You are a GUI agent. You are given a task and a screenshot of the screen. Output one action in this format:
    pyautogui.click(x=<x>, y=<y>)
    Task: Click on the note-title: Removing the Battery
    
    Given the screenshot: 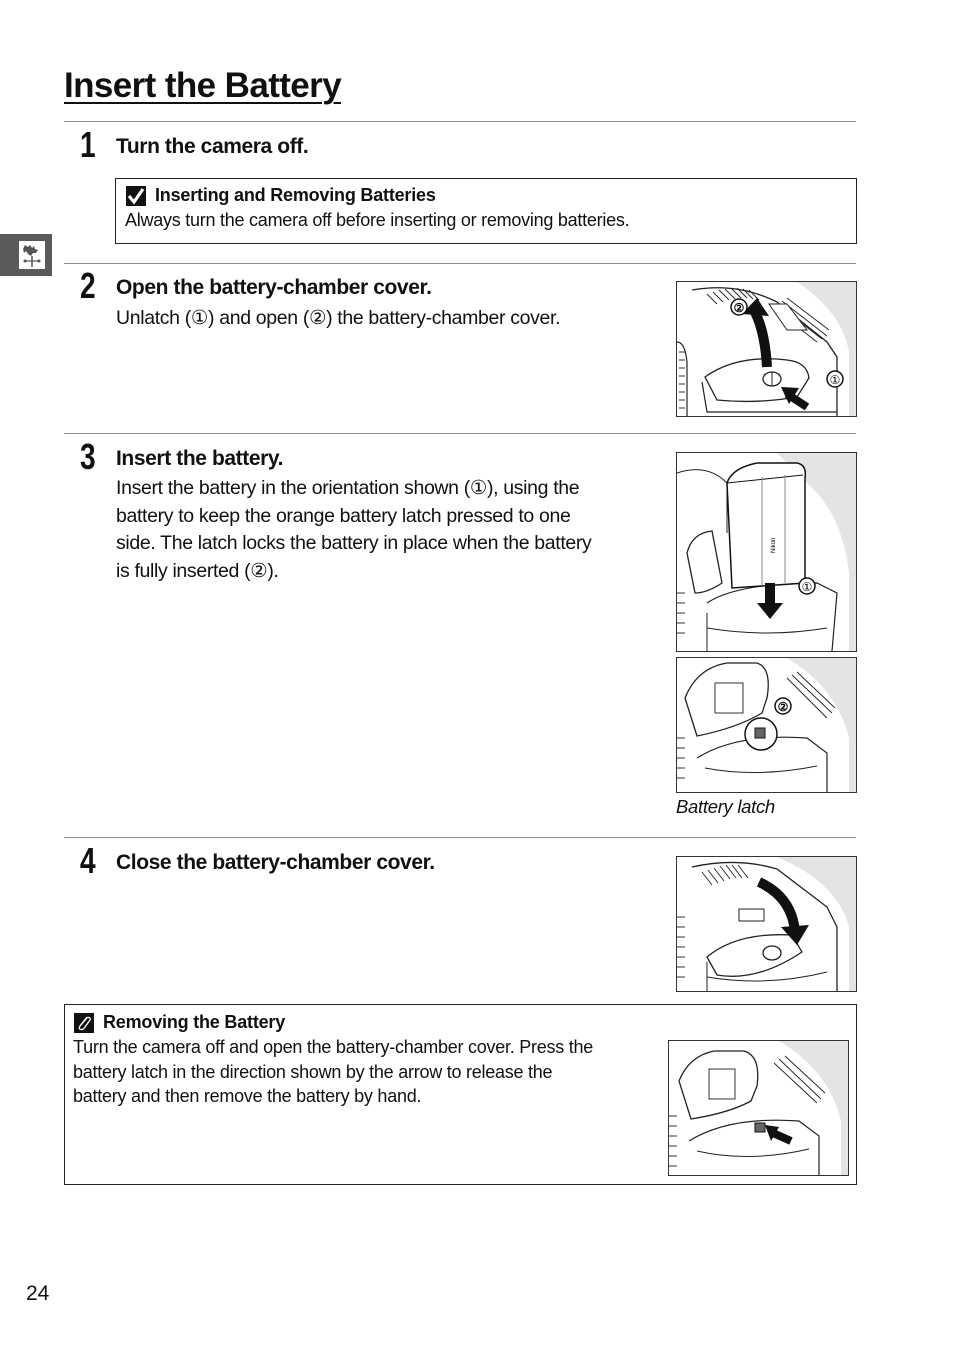 What is the action you would take?
    pyautogui.click(x=194, y=1022)
    